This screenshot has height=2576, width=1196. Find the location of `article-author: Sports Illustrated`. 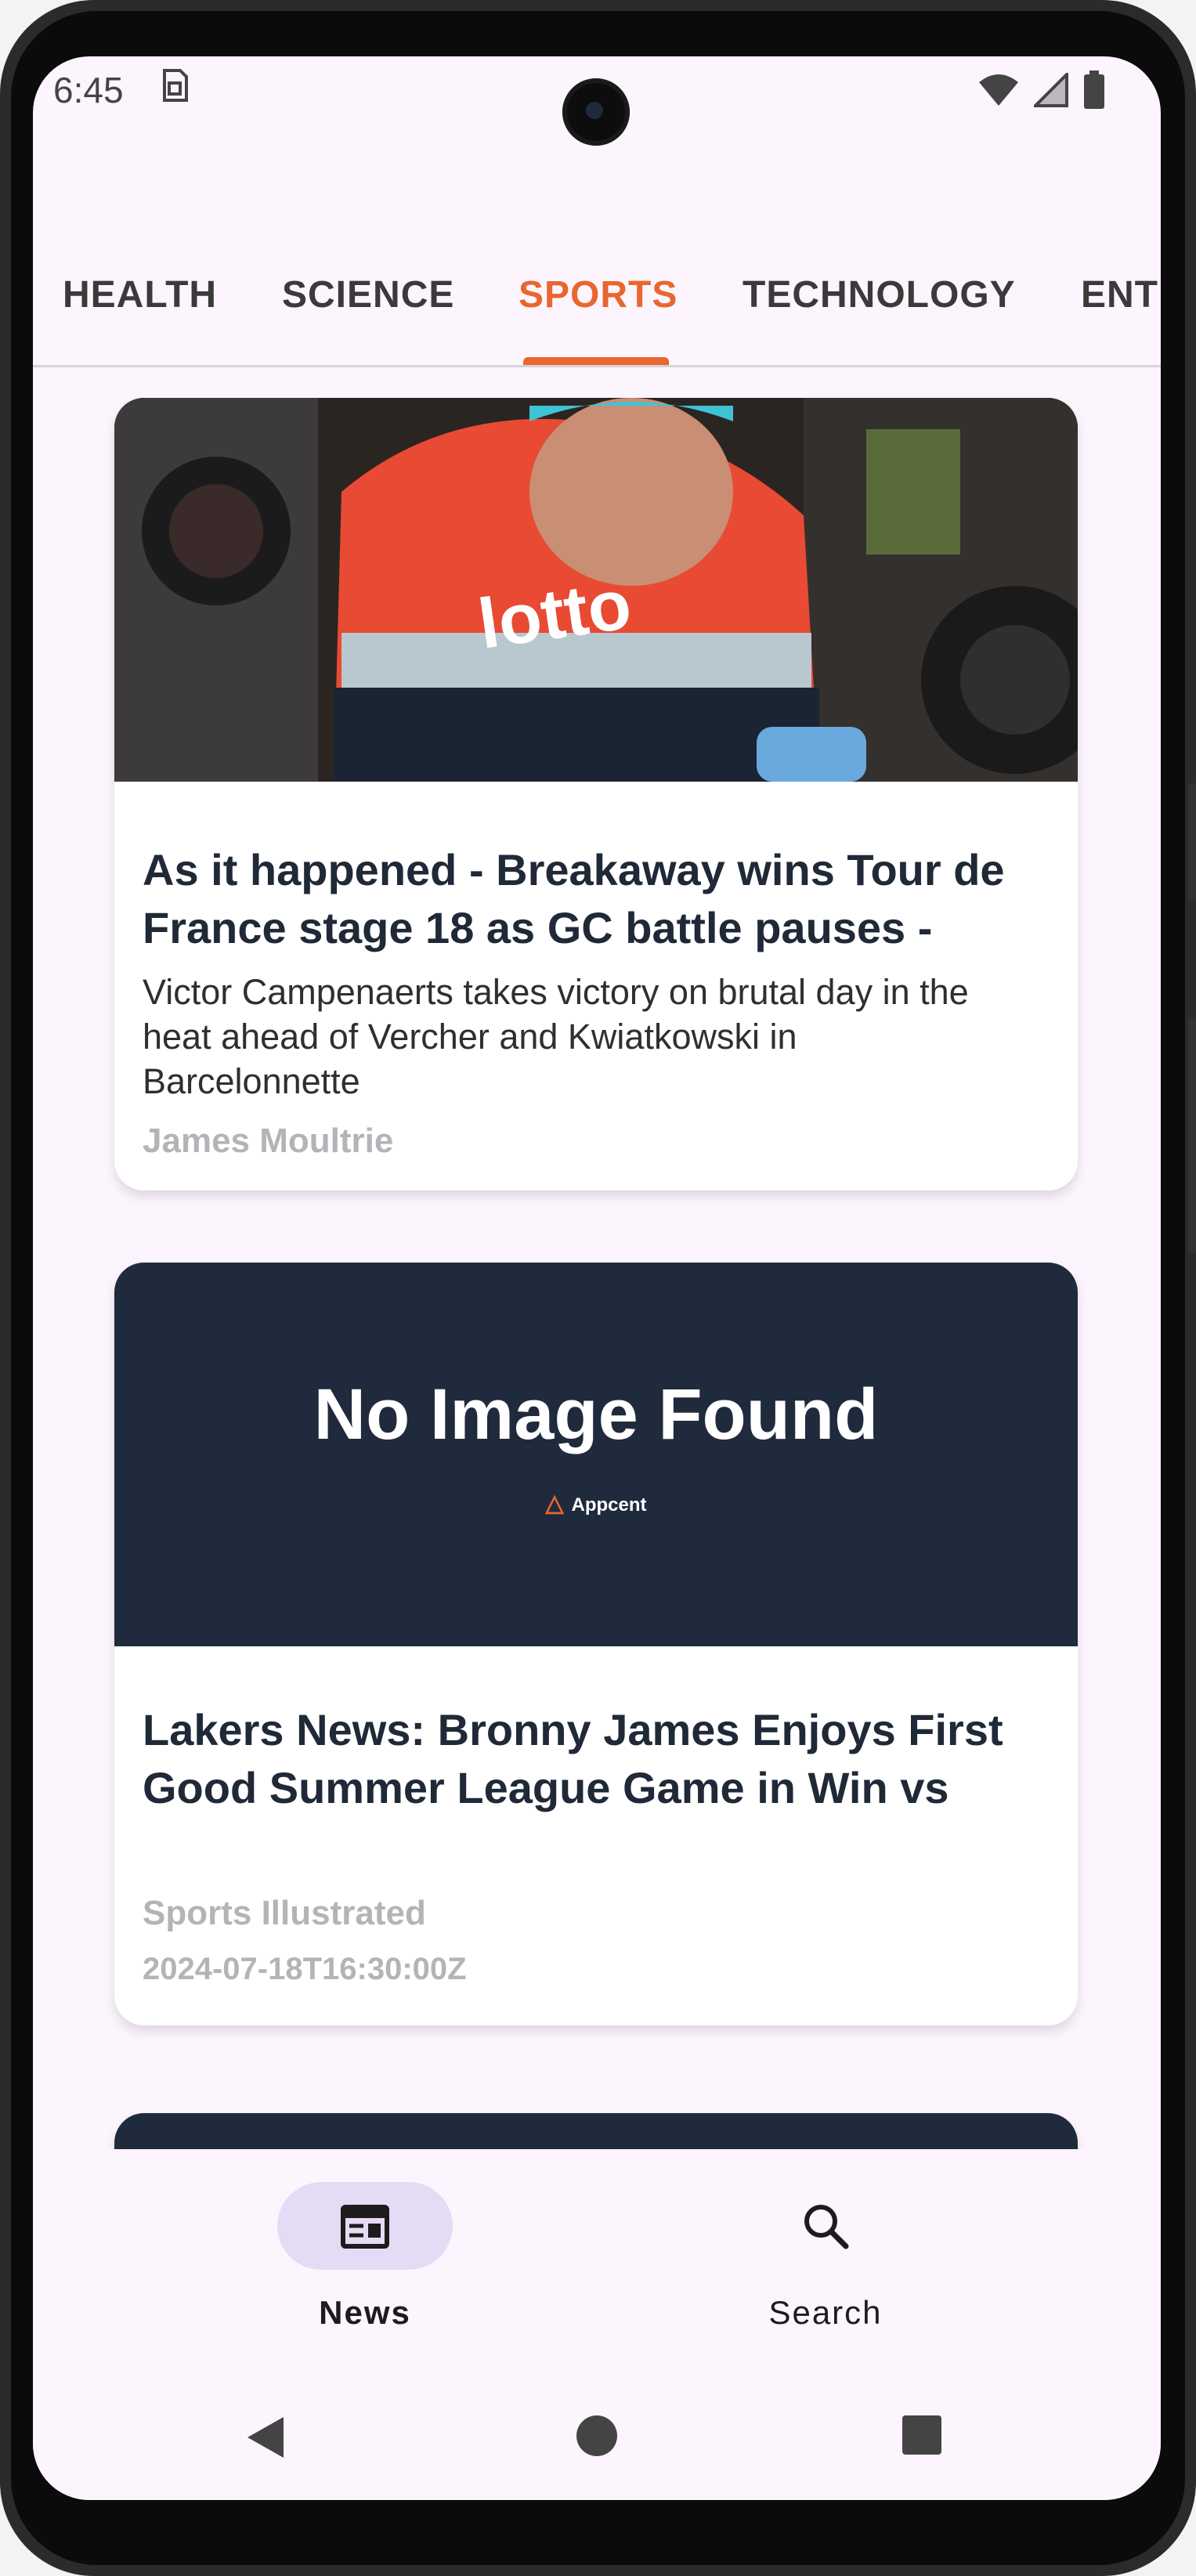

article-author: Sports Illustrated is located at coordinates (284, 1913).